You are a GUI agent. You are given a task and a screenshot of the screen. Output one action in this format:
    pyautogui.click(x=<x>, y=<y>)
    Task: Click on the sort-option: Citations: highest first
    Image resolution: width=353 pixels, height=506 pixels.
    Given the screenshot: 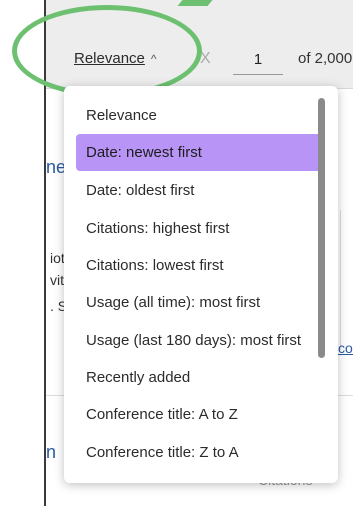 What is the action you would take?
    pyautogui.click(x=200, y=228)
    